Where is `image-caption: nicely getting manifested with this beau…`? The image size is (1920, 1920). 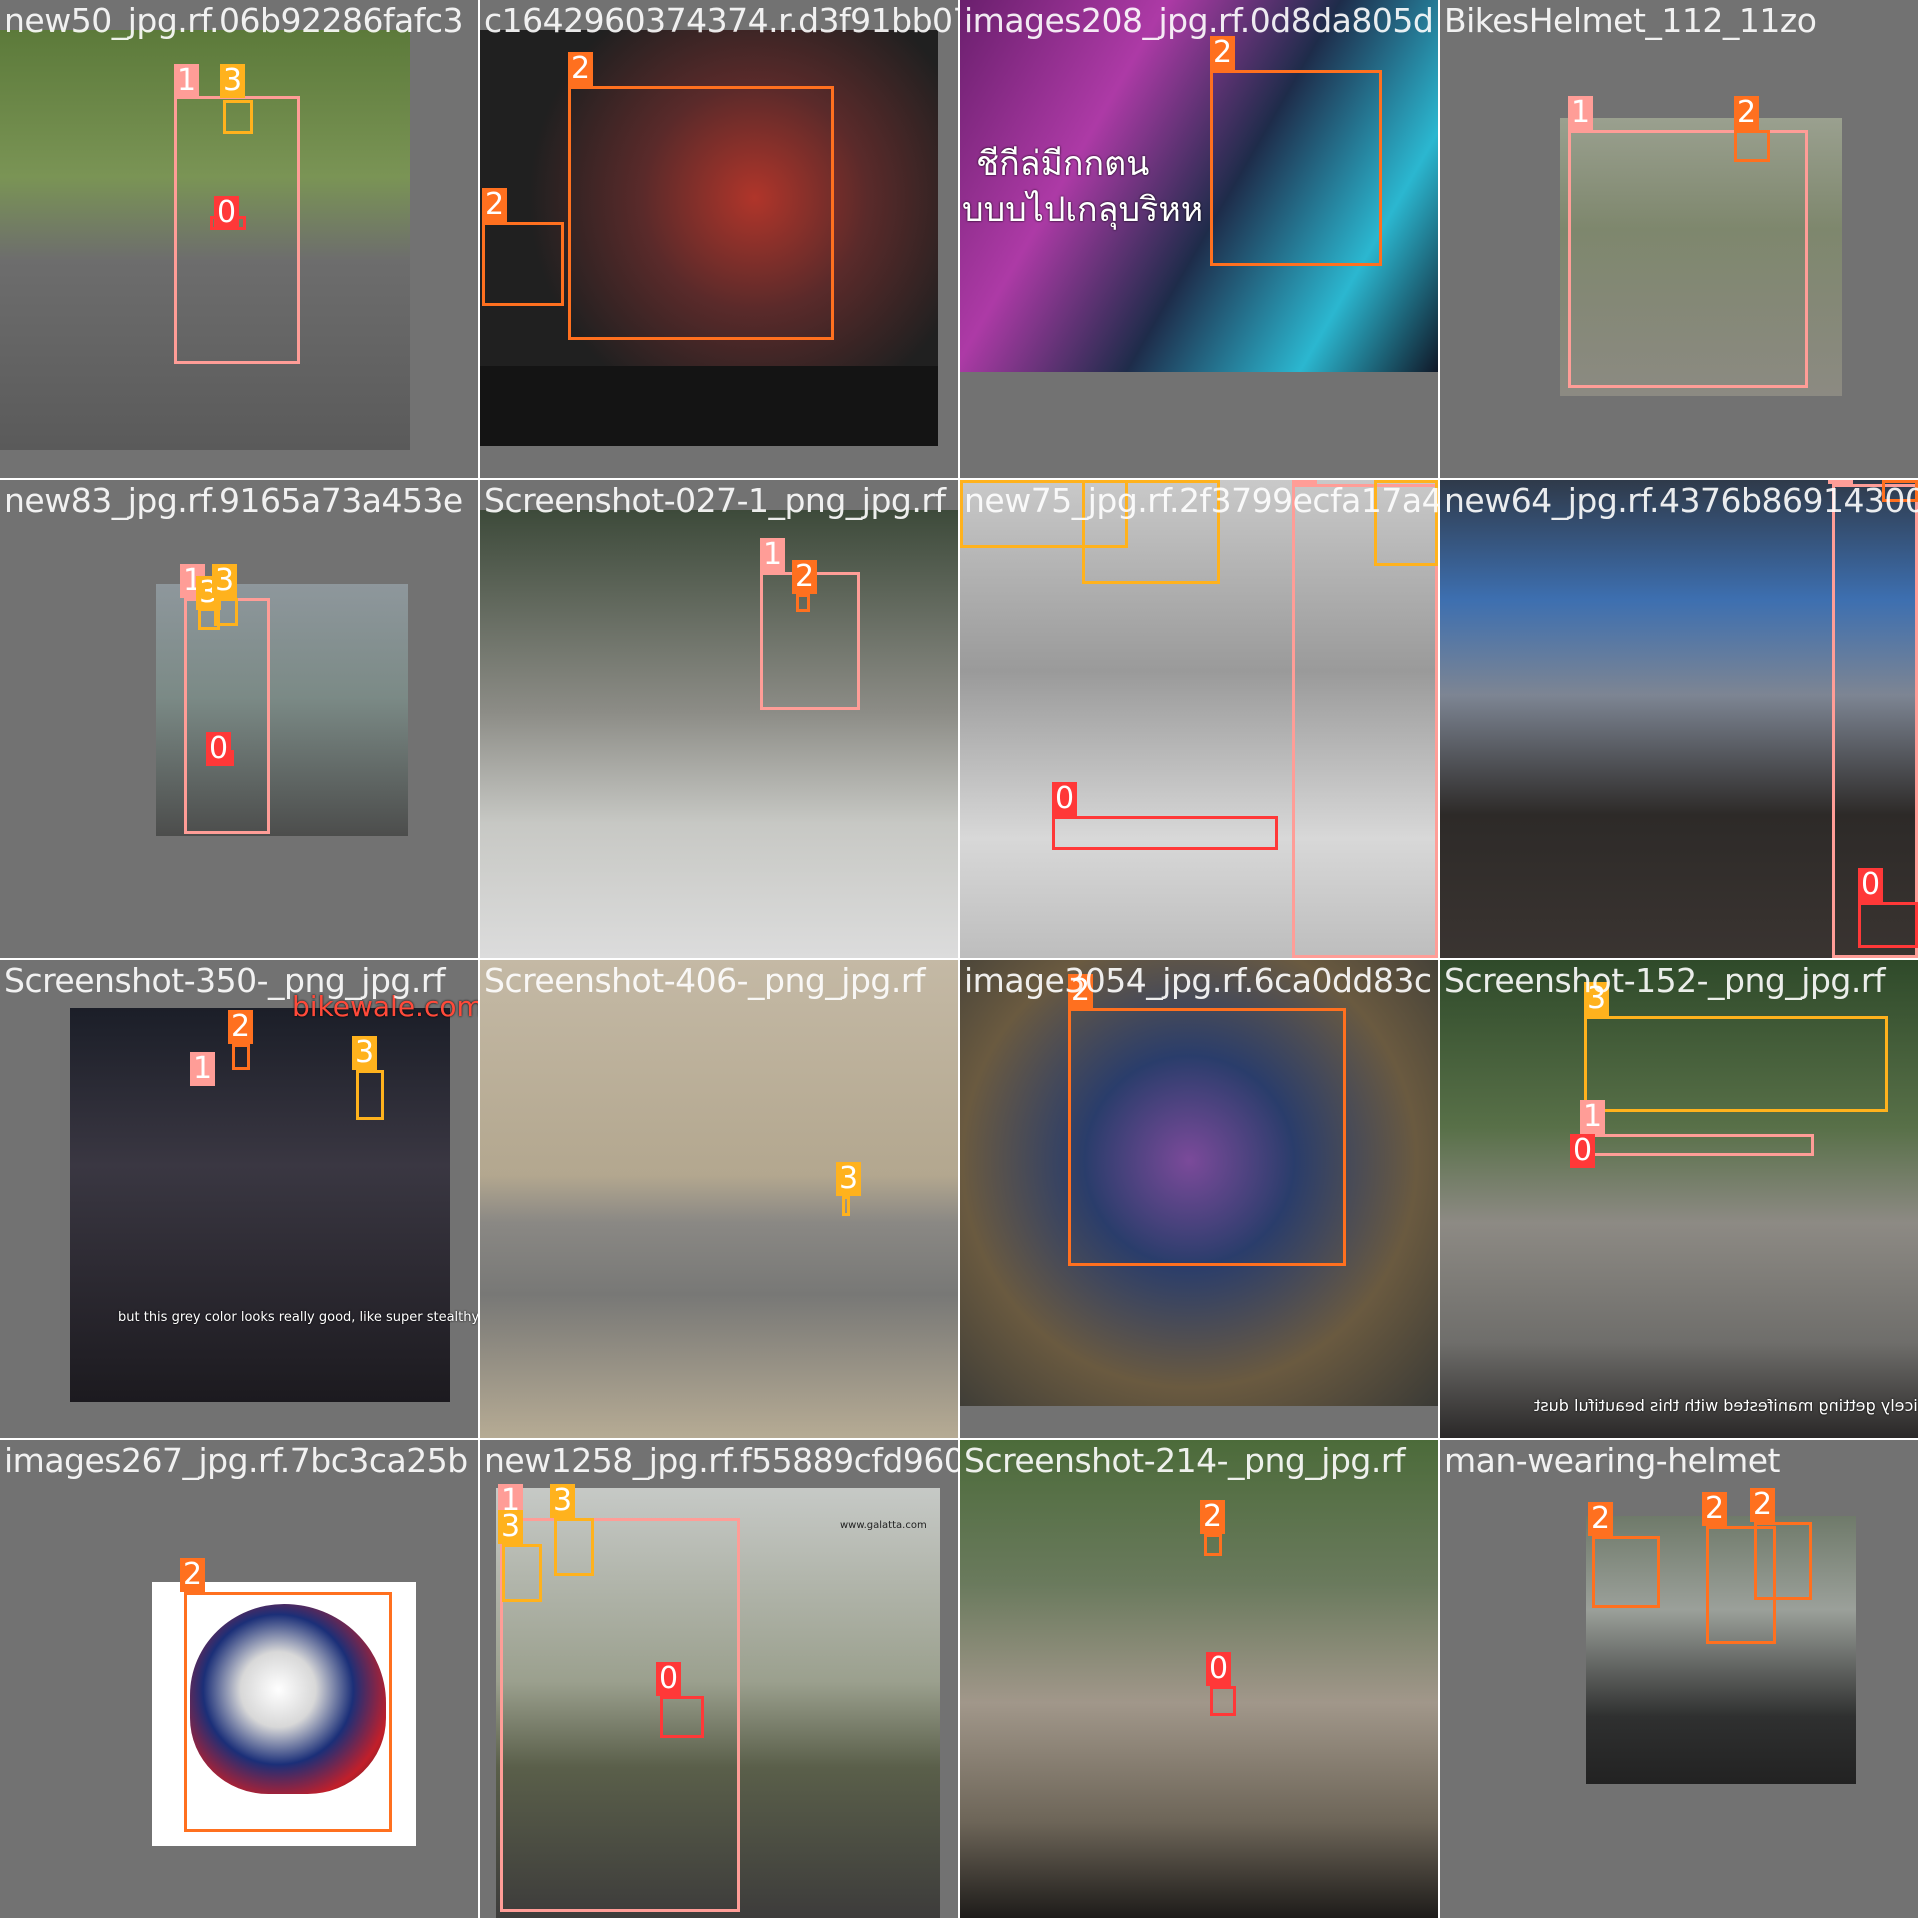 image-caption: nicely getting manifested with this beau… is located at coordinates (1726, 1405).